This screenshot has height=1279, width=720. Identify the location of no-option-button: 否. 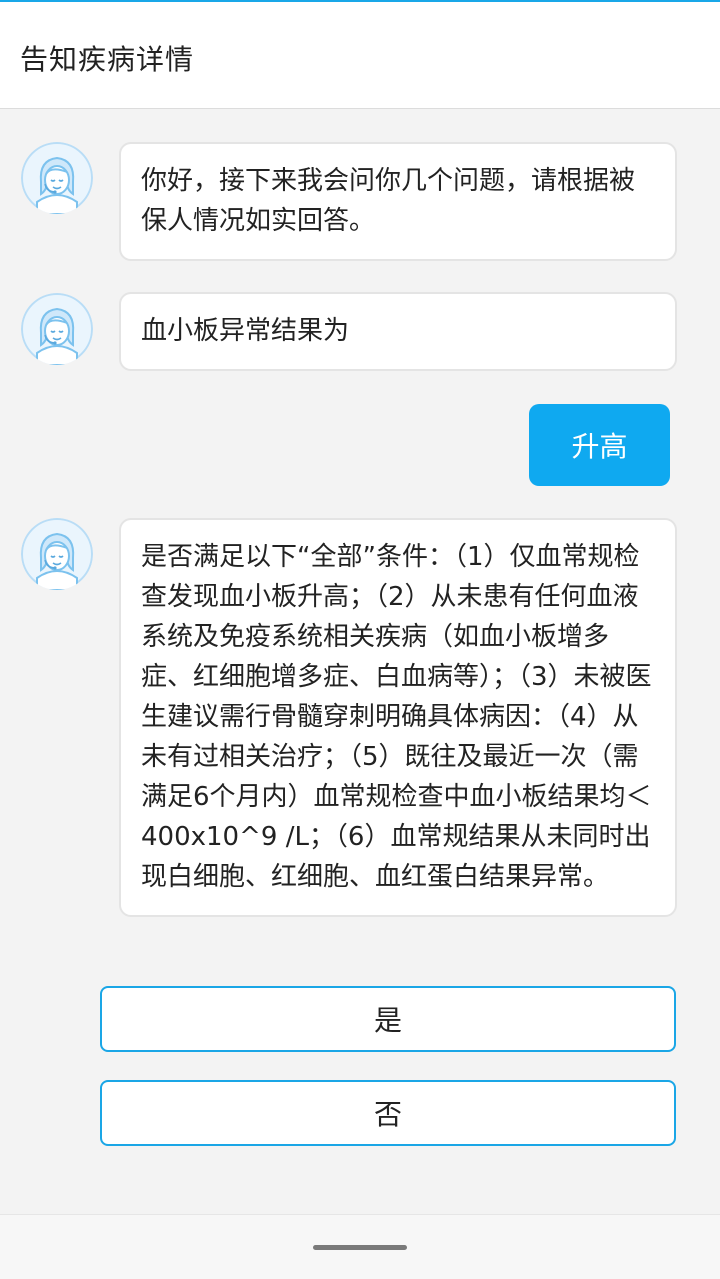
(388, 1113).